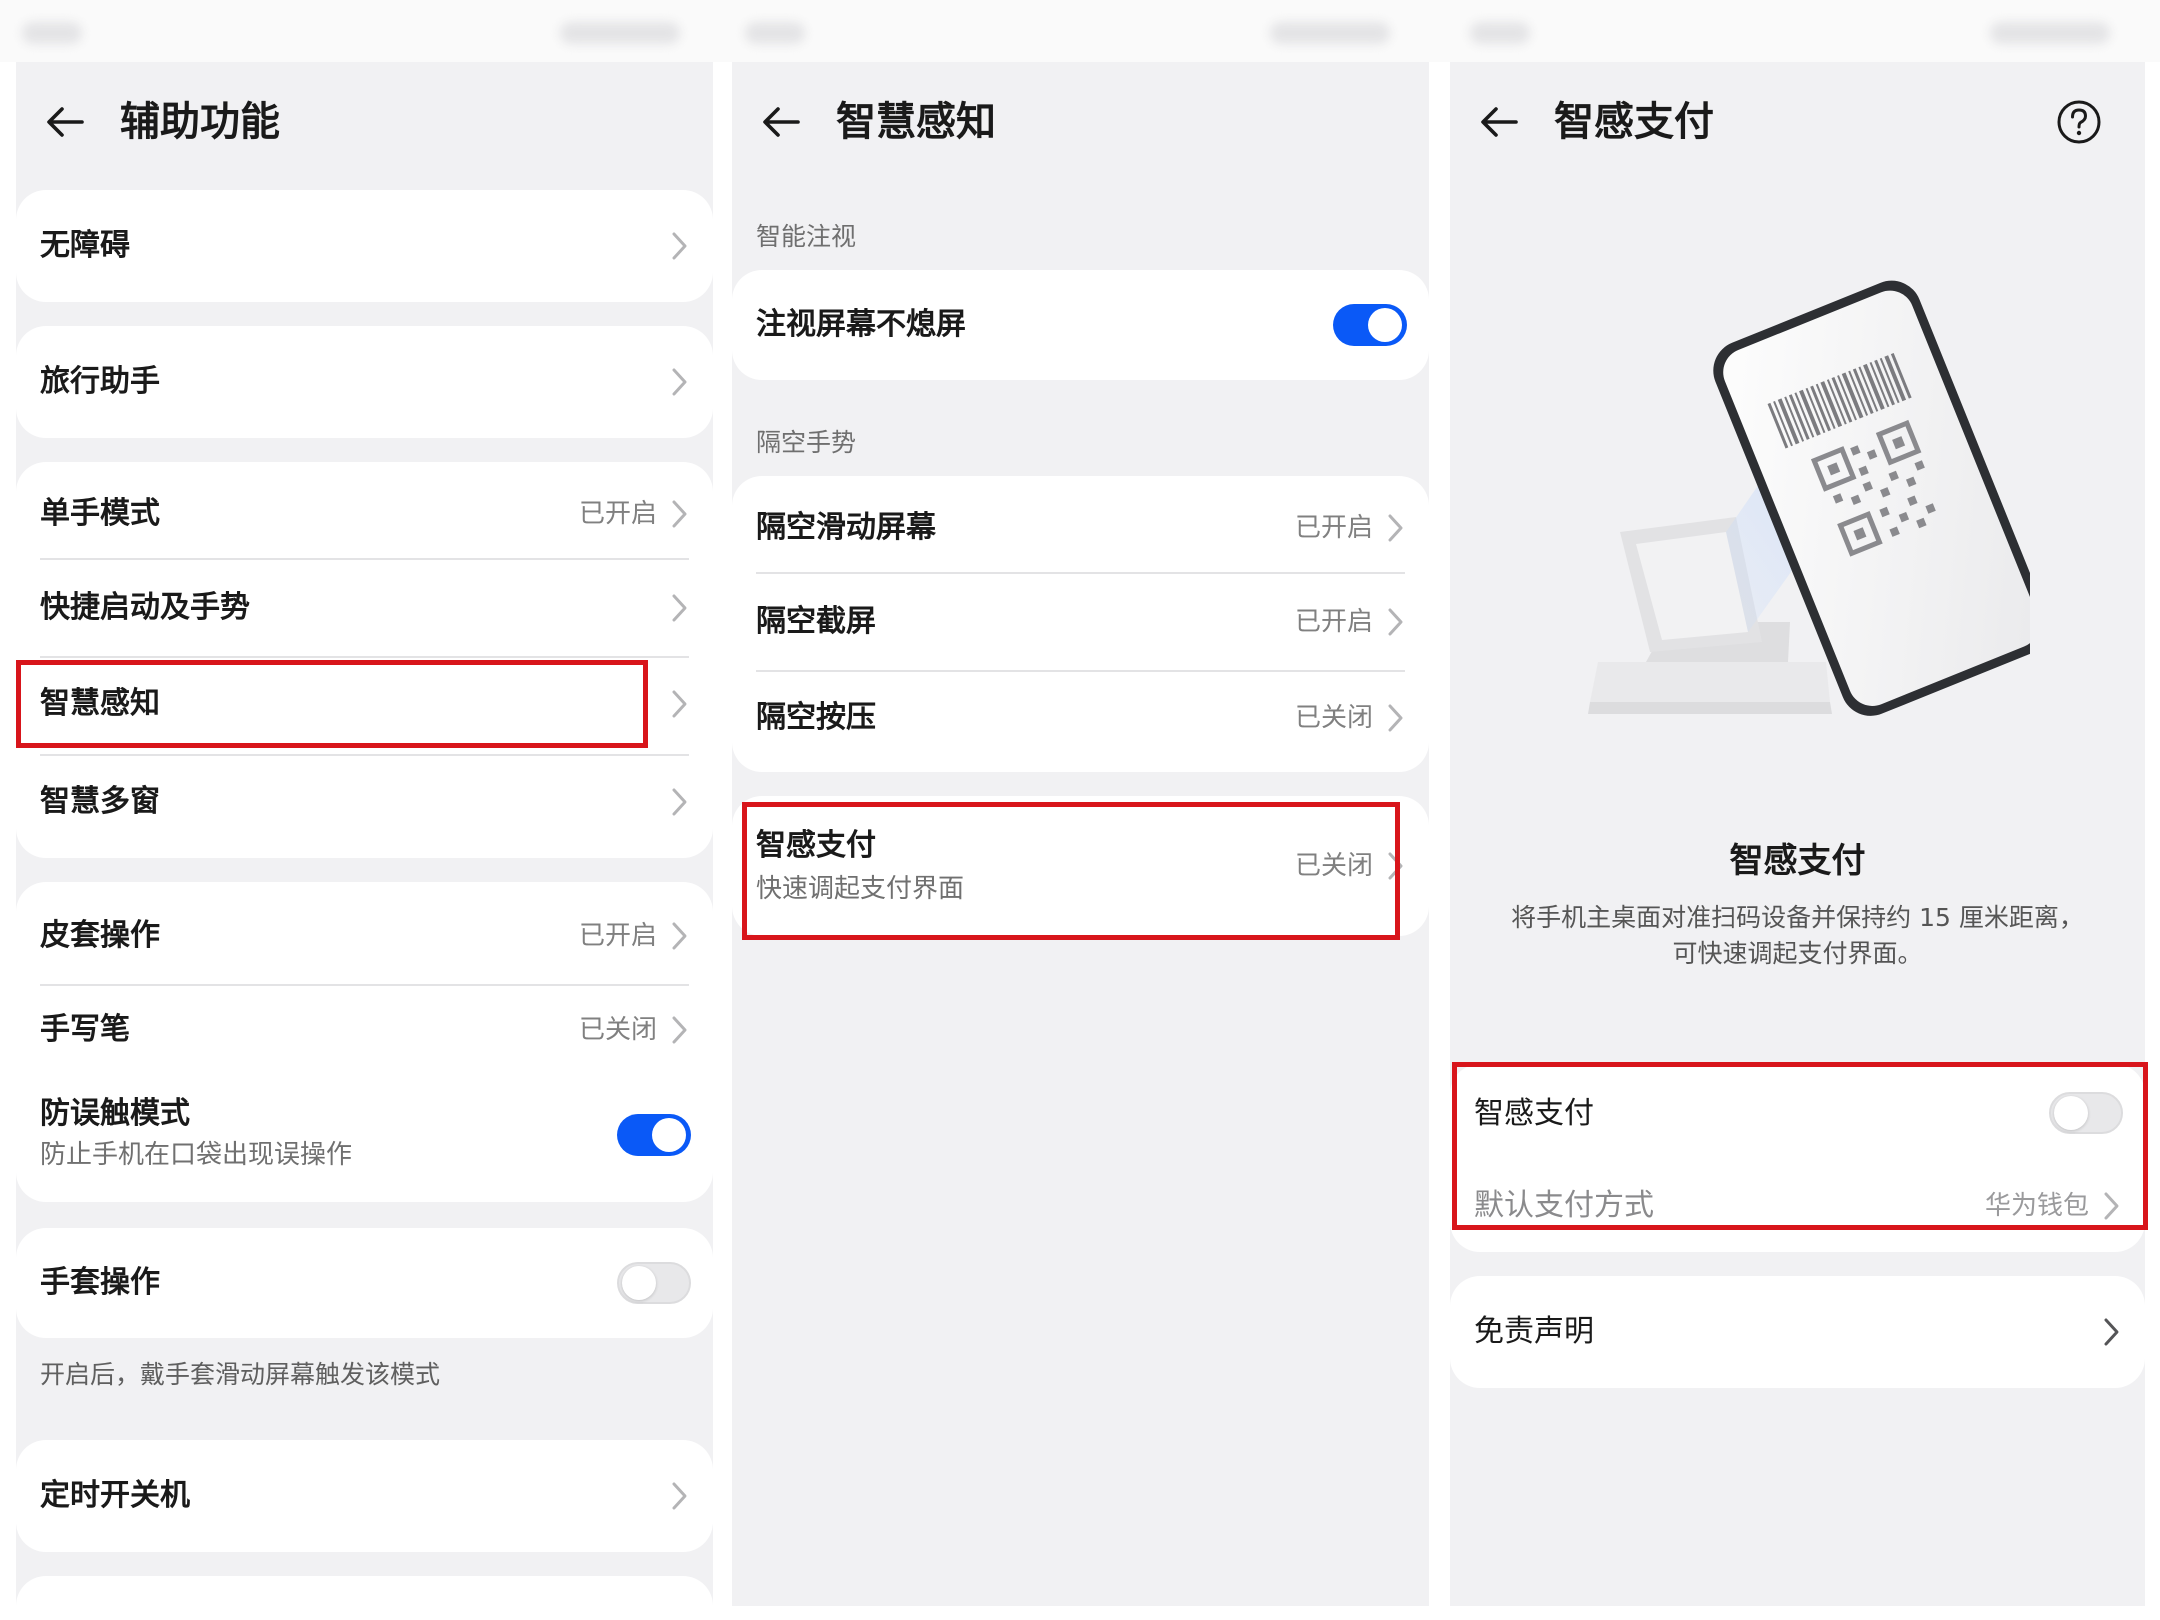  I want to click on settings-group: 皮套操作 已开启 手写笔 已关闭 防误触模式 防止手机在口袋出现误操作, so click(364, 1042).